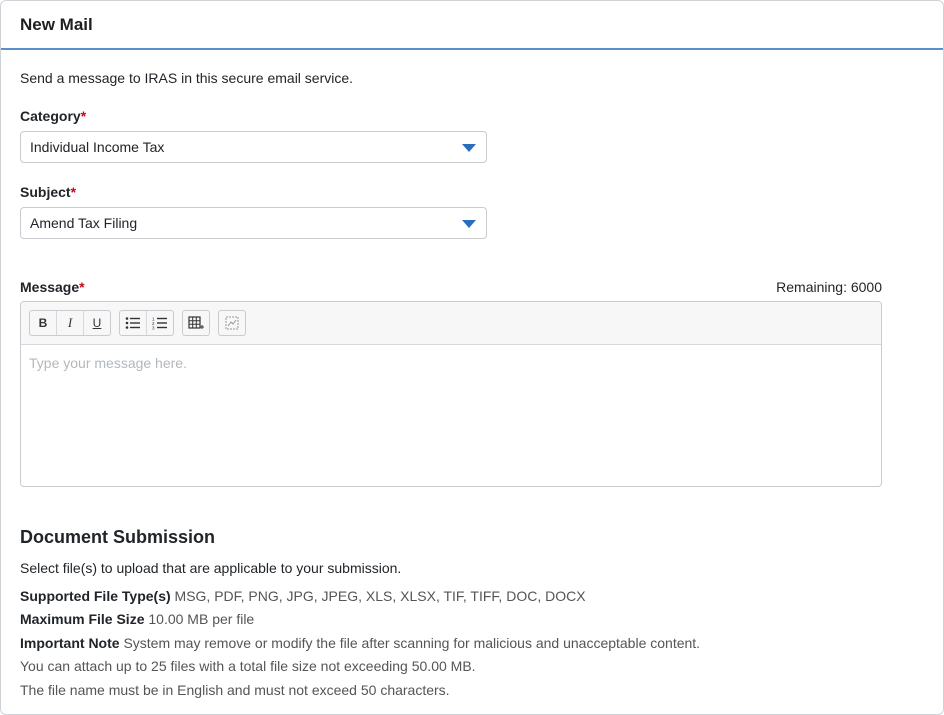 The width and height of the screenshot is (944, 715). I want to click on document-submission-section: Document Submission, so click(117, 537).